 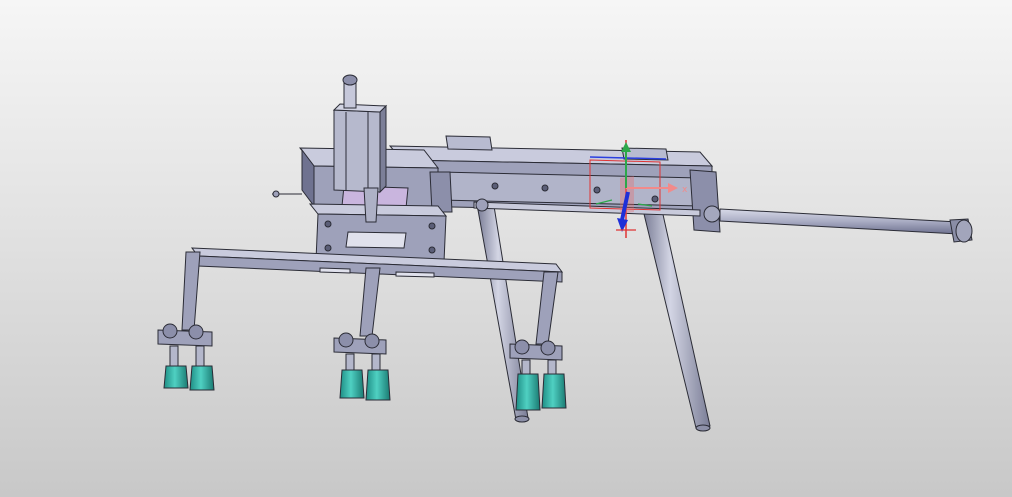 What do you see at coordinates (705, 201) in the screenshot?
I see `rail-end-block` at bounding box center [705, 201].